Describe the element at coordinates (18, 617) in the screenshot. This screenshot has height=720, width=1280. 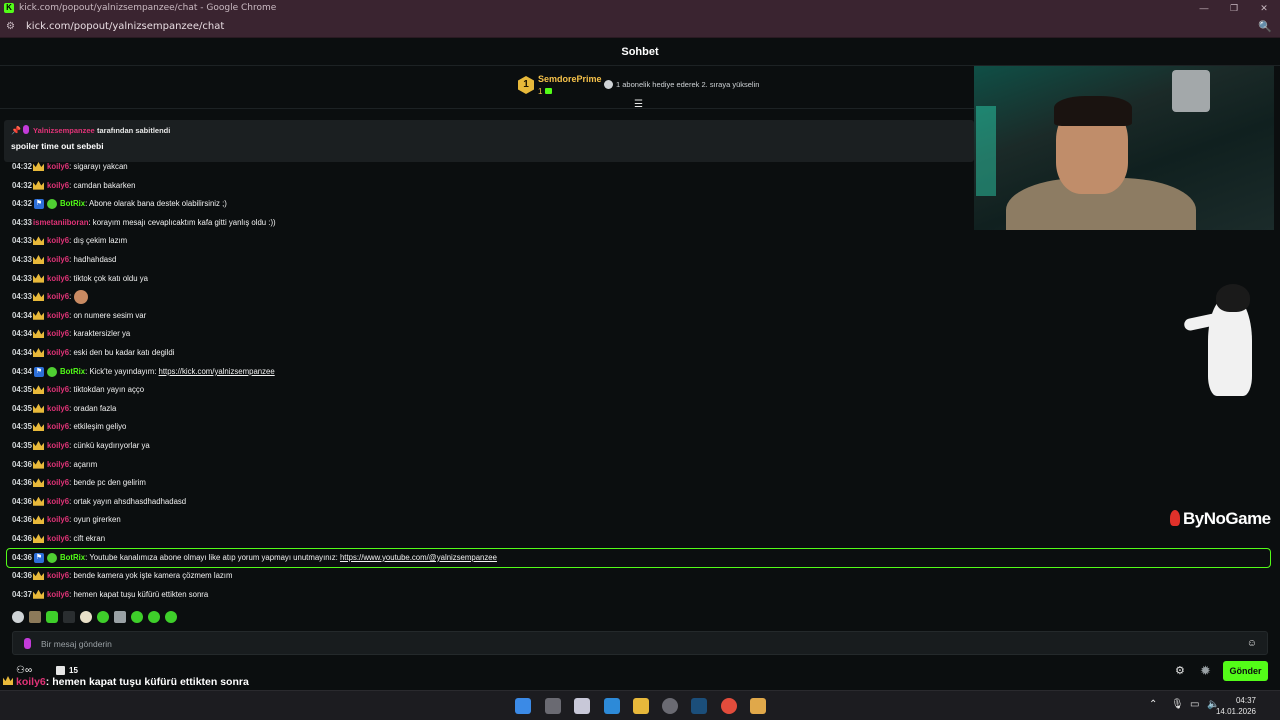
I see `emote-1-icon` at that location.